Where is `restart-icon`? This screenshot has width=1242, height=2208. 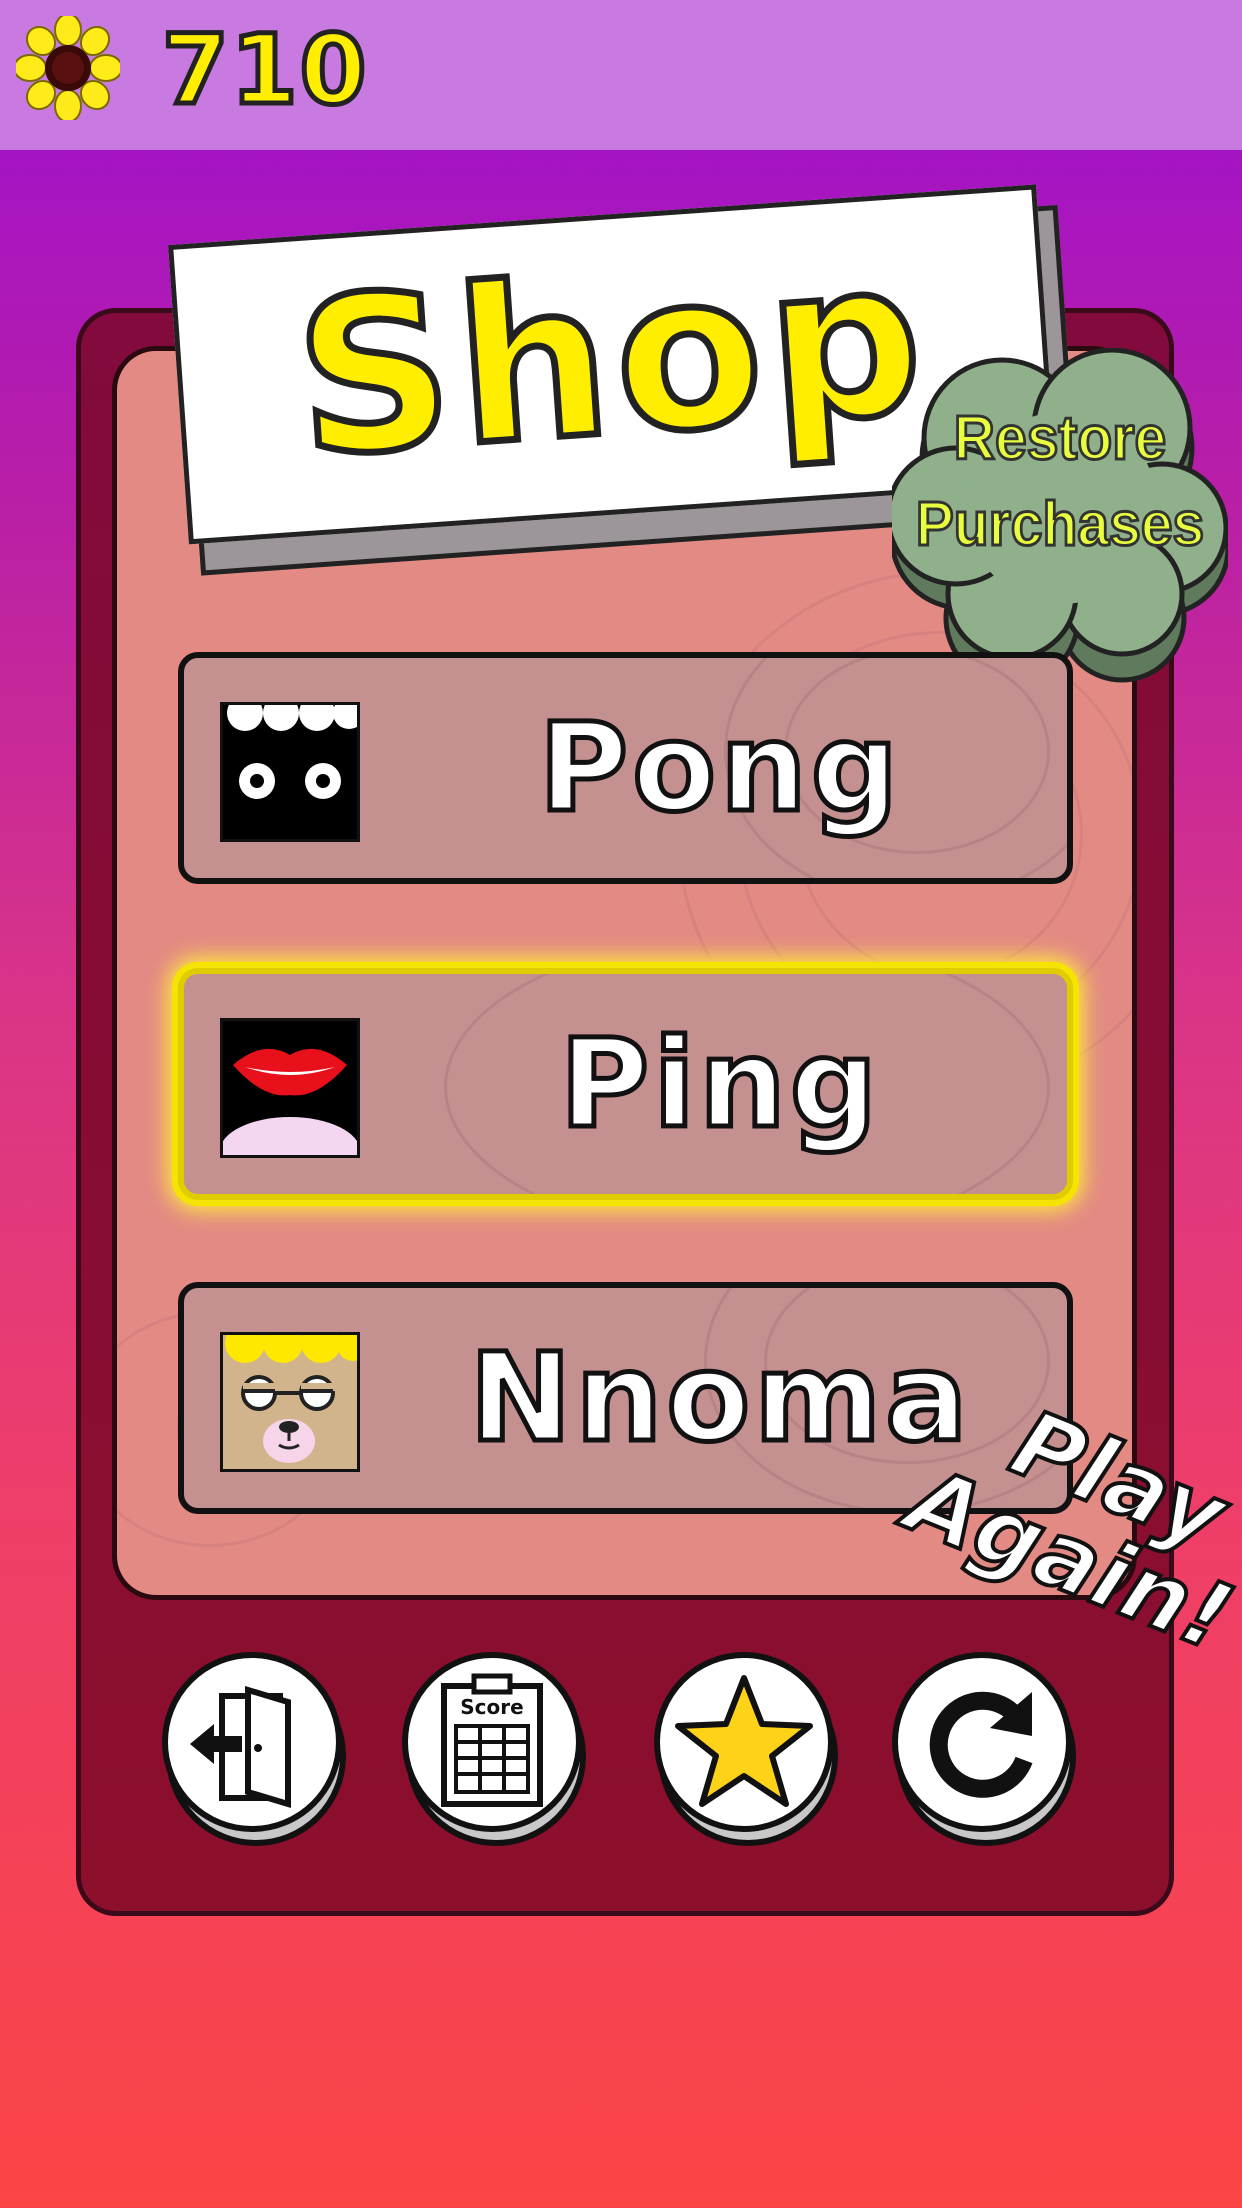
restart-icon is located at coordinates (981, 1744).